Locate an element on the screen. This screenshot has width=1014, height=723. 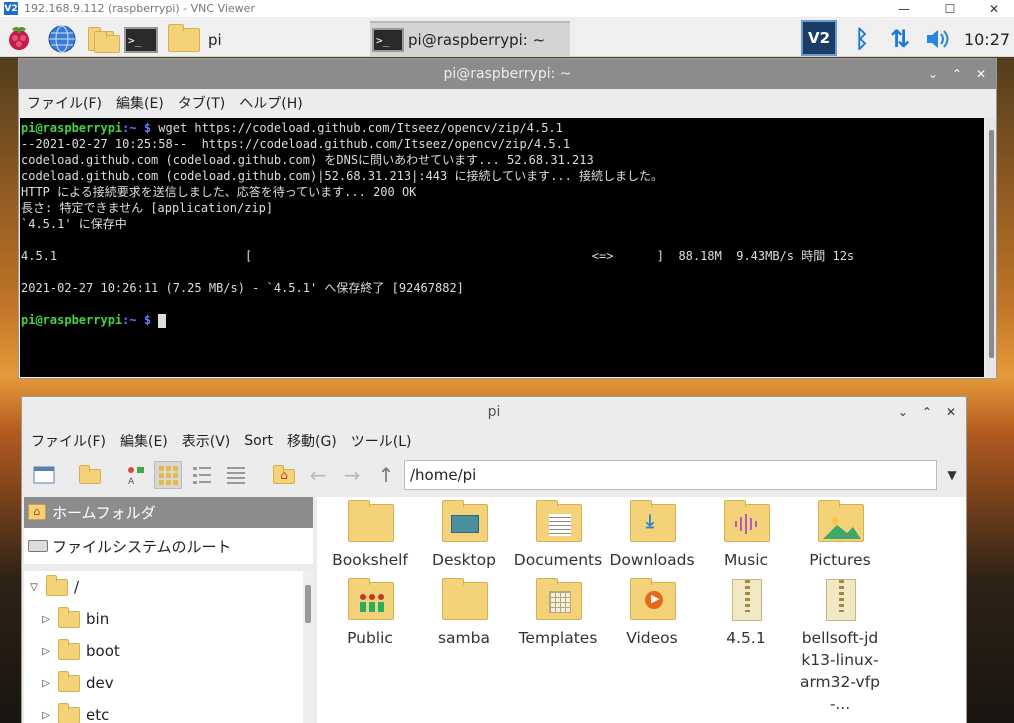
tree-row-root: ▽ / is located at coordinates (163, 587).